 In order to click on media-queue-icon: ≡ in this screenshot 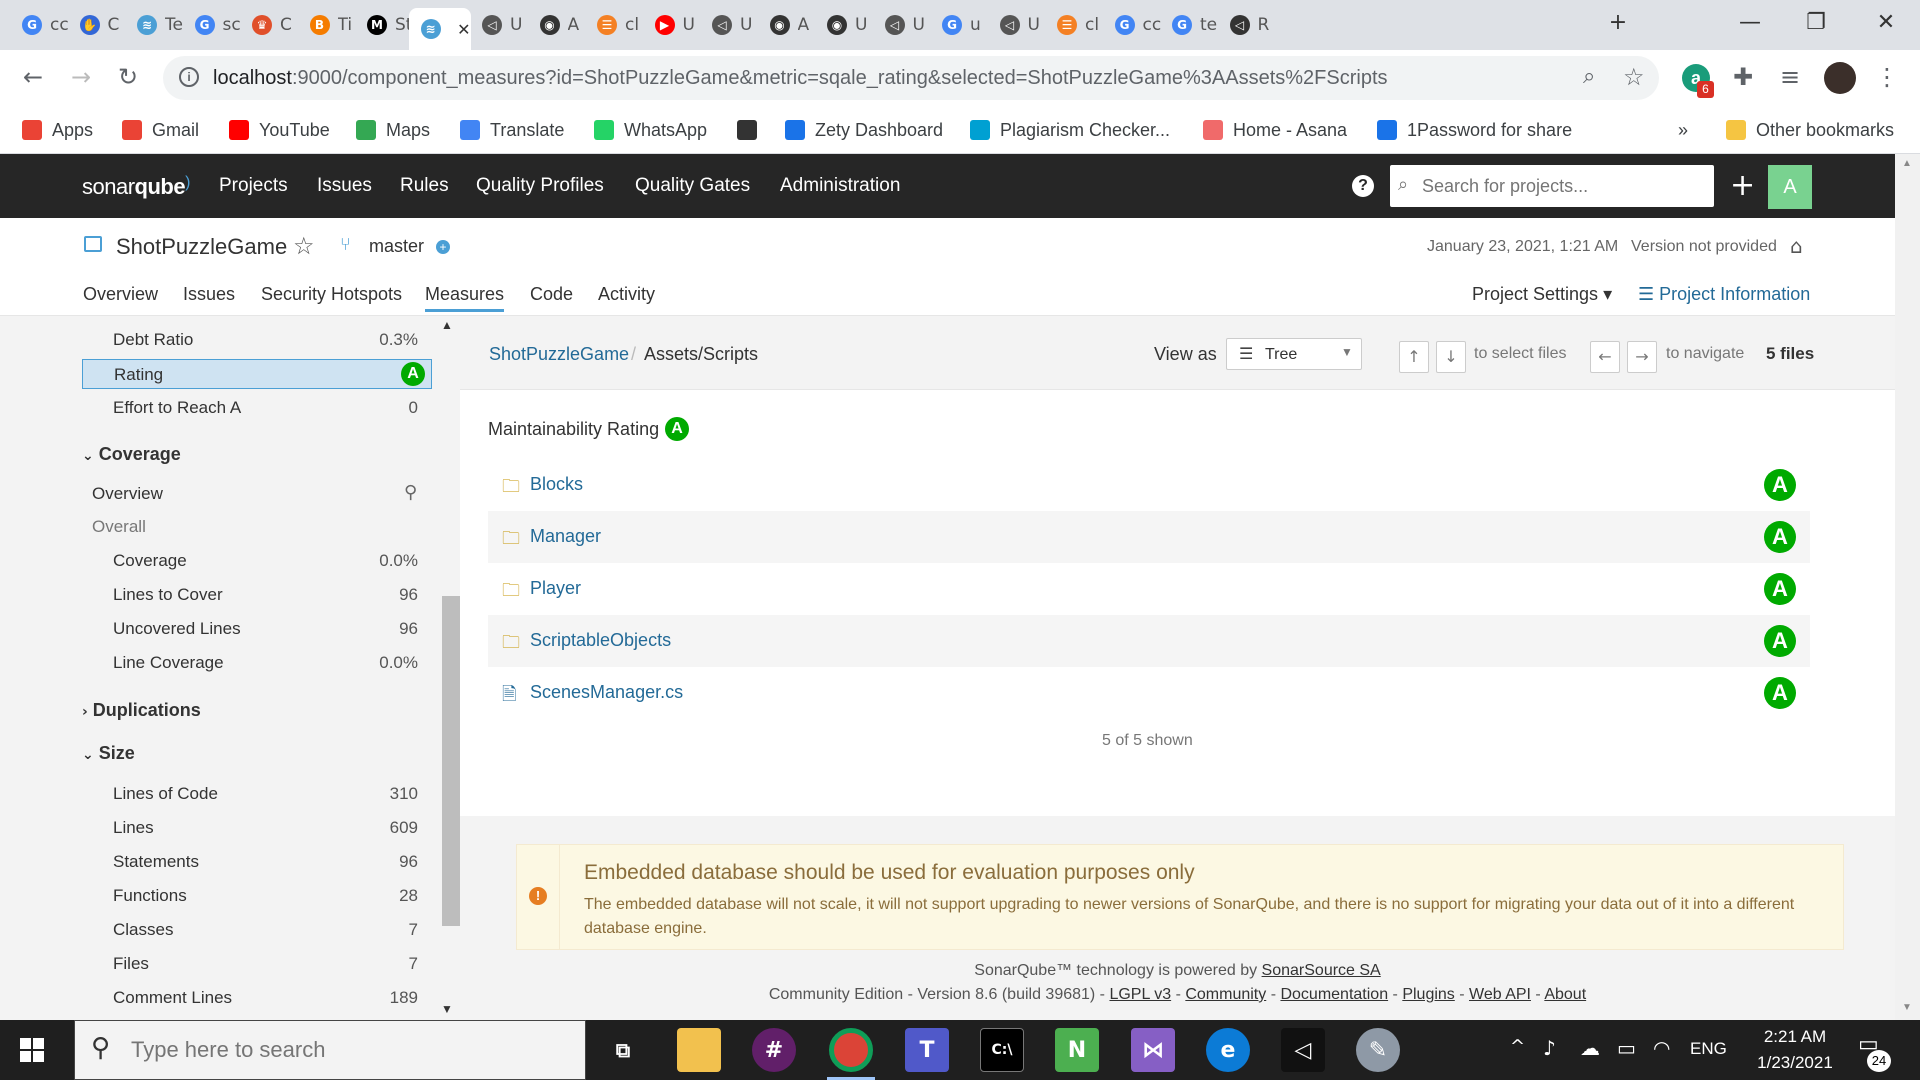, I will do `click(1790, 77)`.